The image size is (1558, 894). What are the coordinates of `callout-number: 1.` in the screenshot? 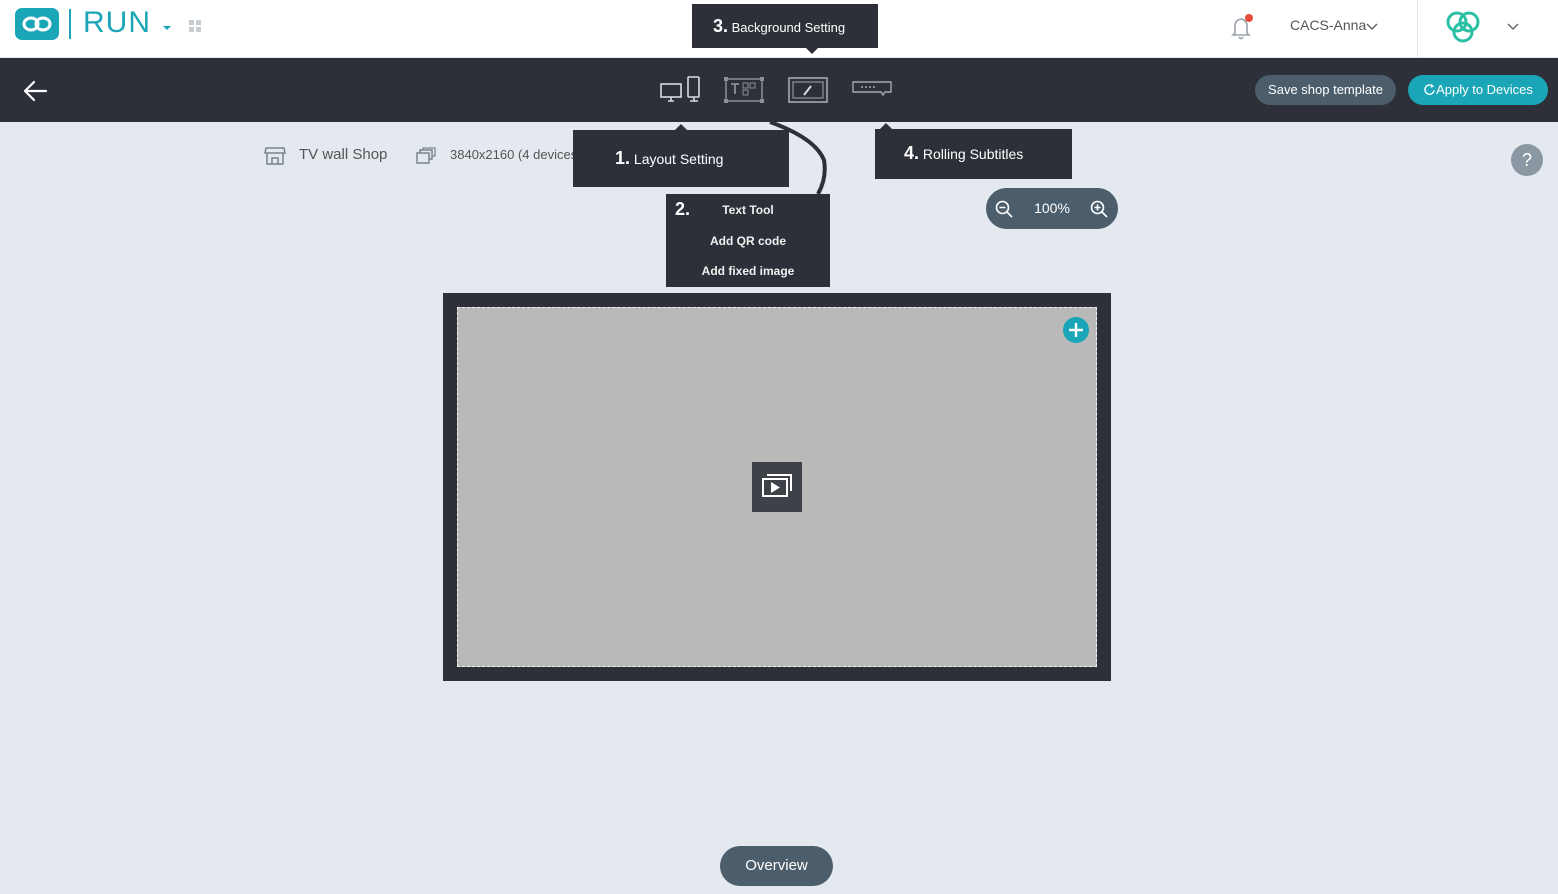 It's located at (623, 158).